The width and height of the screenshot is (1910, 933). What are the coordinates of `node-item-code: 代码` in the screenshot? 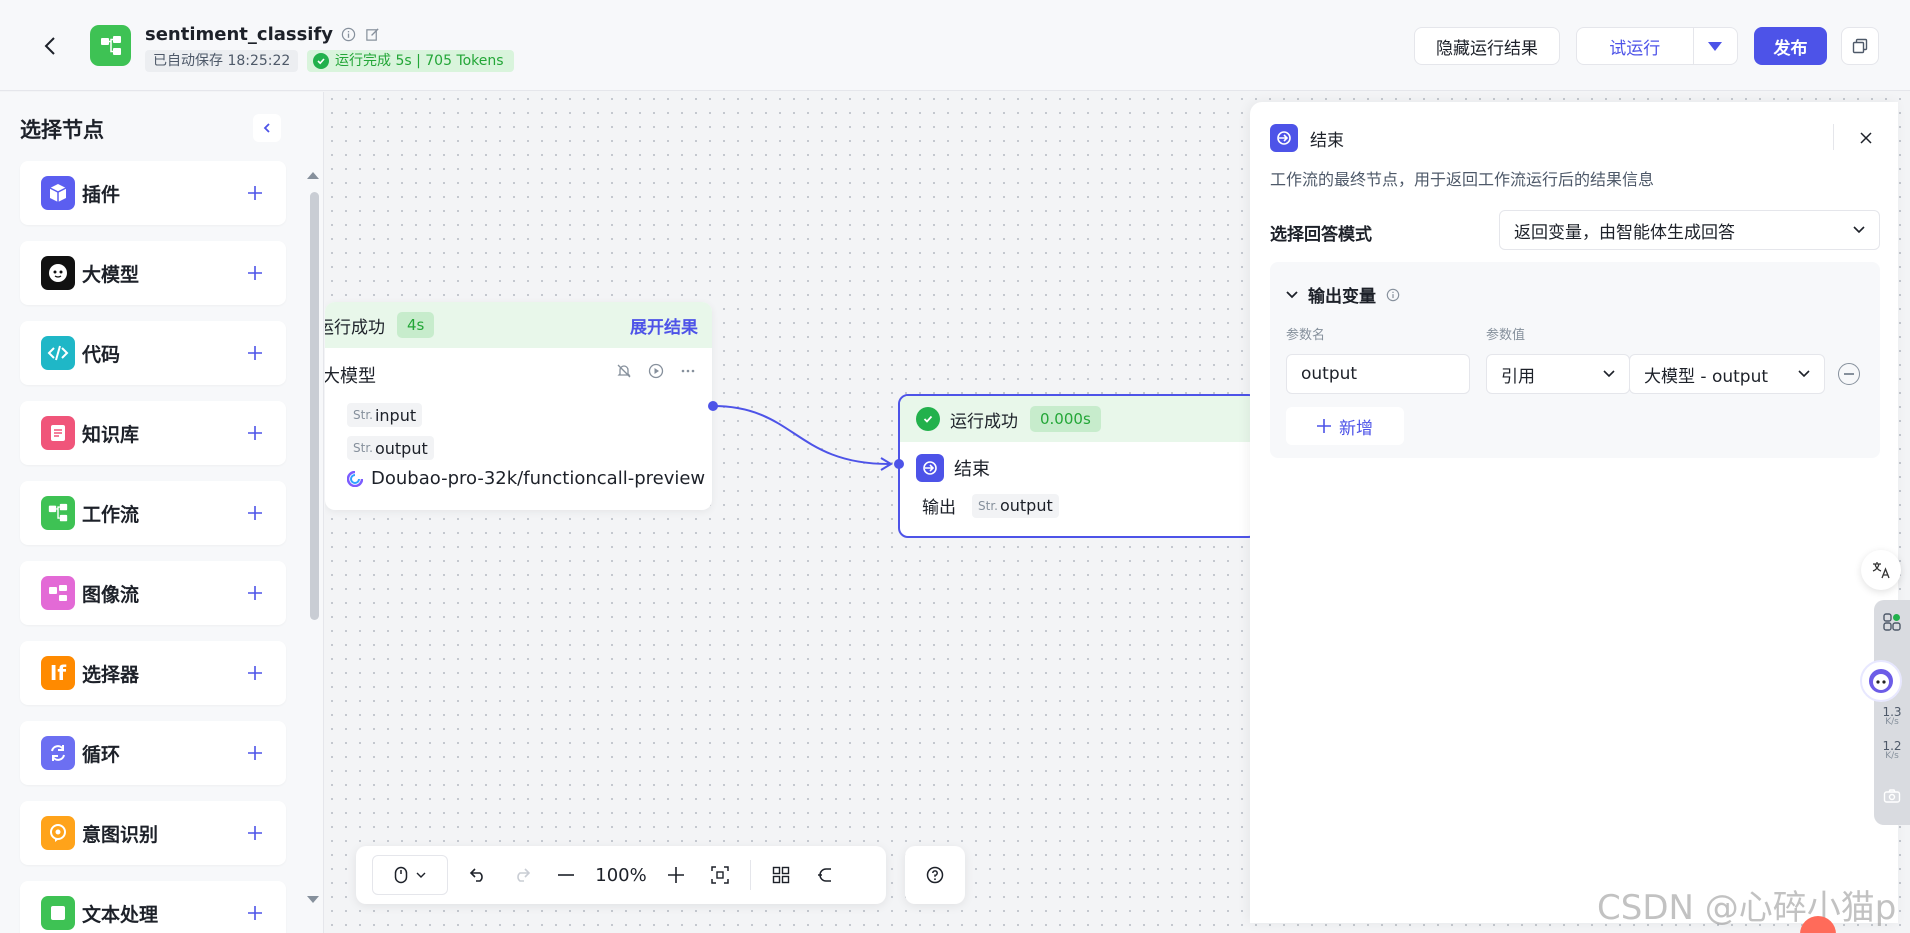 It's located at (153, 353).